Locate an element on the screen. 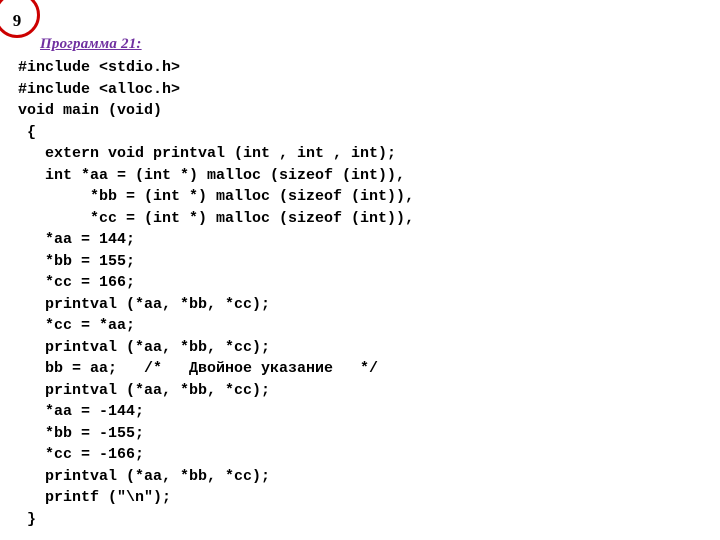 The width and height of the screenshot is (720, 540). code-line: } is located at coordinates (27, 519).